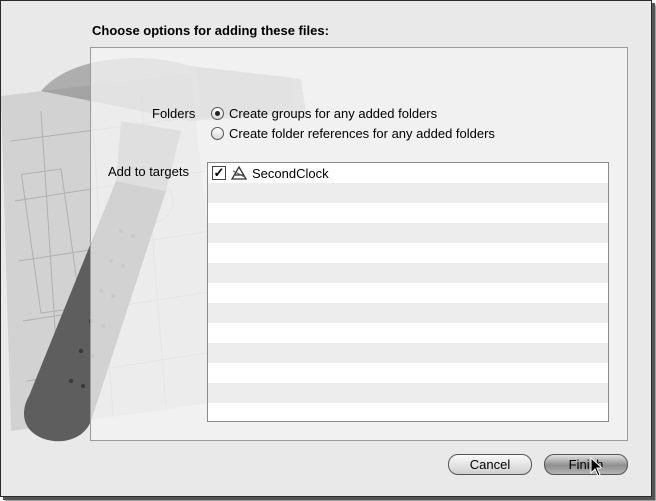 The height and width of the screenshot is (501, 656). Describe the element at coordinates (586, 464) in the screenshot. I see `finish-button: Finish` at that location.